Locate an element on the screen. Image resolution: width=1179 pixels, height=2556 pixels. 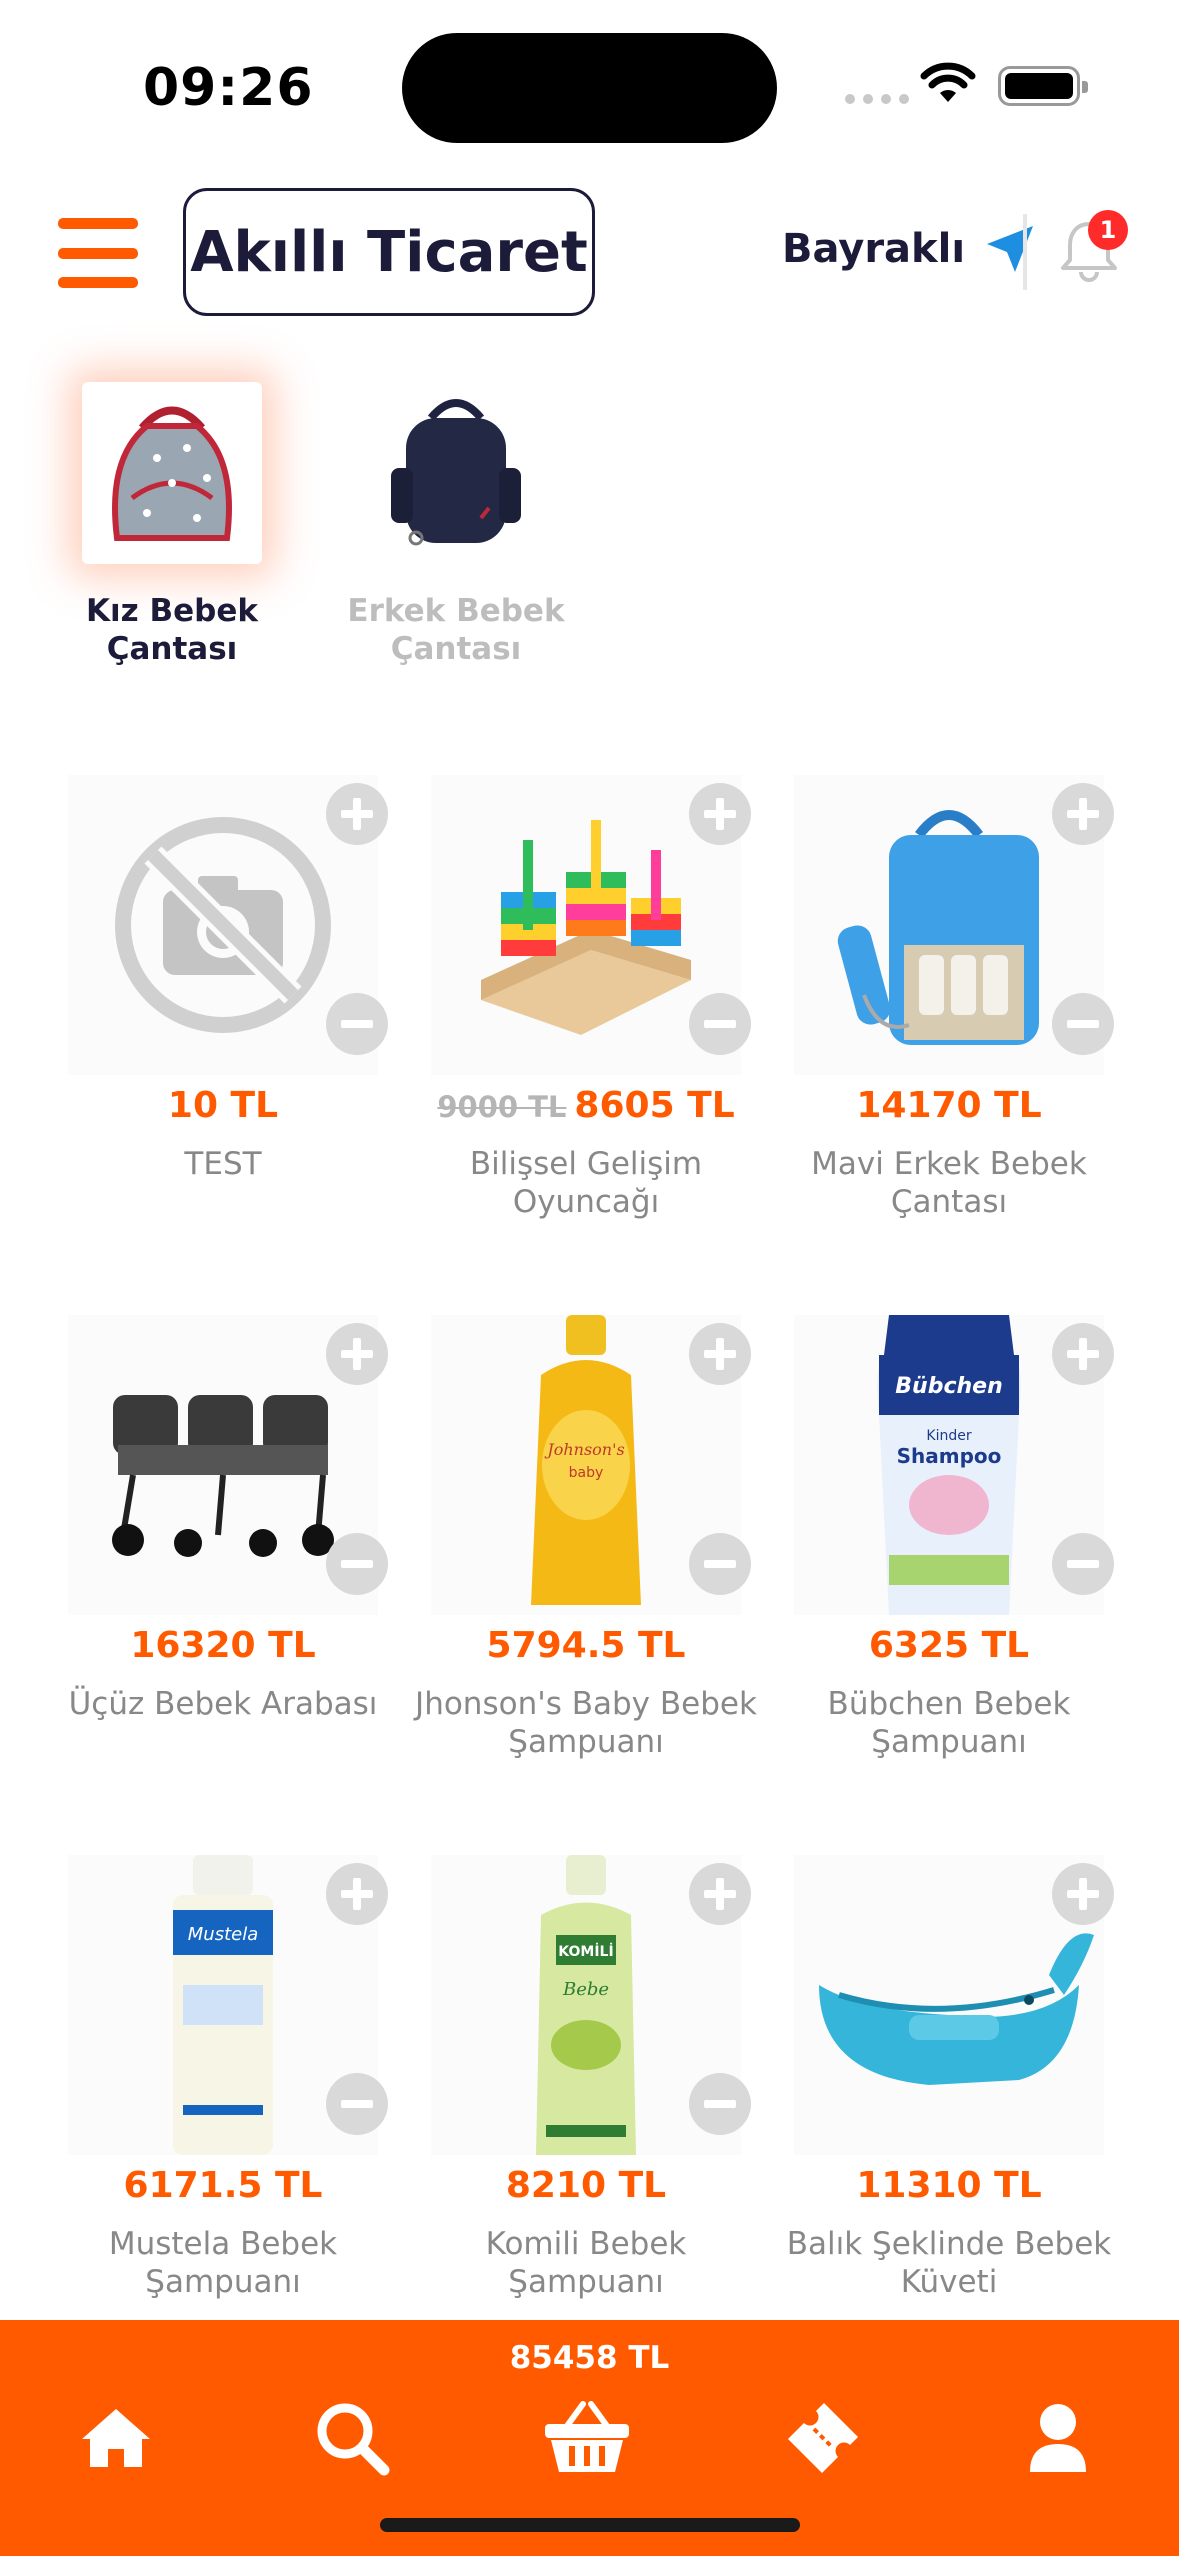
status-time: 09:26 is located at coordinates (228, 88).